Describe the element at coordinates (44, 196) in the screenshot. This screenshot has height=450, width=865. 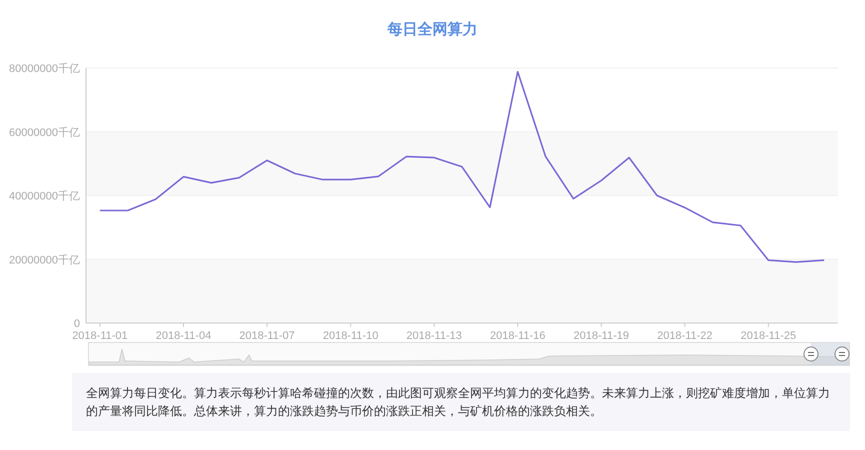
I see `y-axis-label: 40000000千亿` at that location.